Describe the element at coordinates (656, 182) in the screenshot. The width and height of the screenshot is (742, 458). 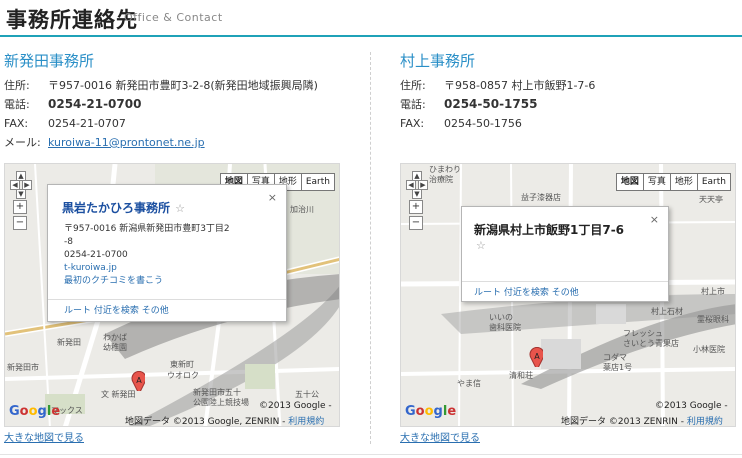
I see `map-type-satellite: 写真` at that location.